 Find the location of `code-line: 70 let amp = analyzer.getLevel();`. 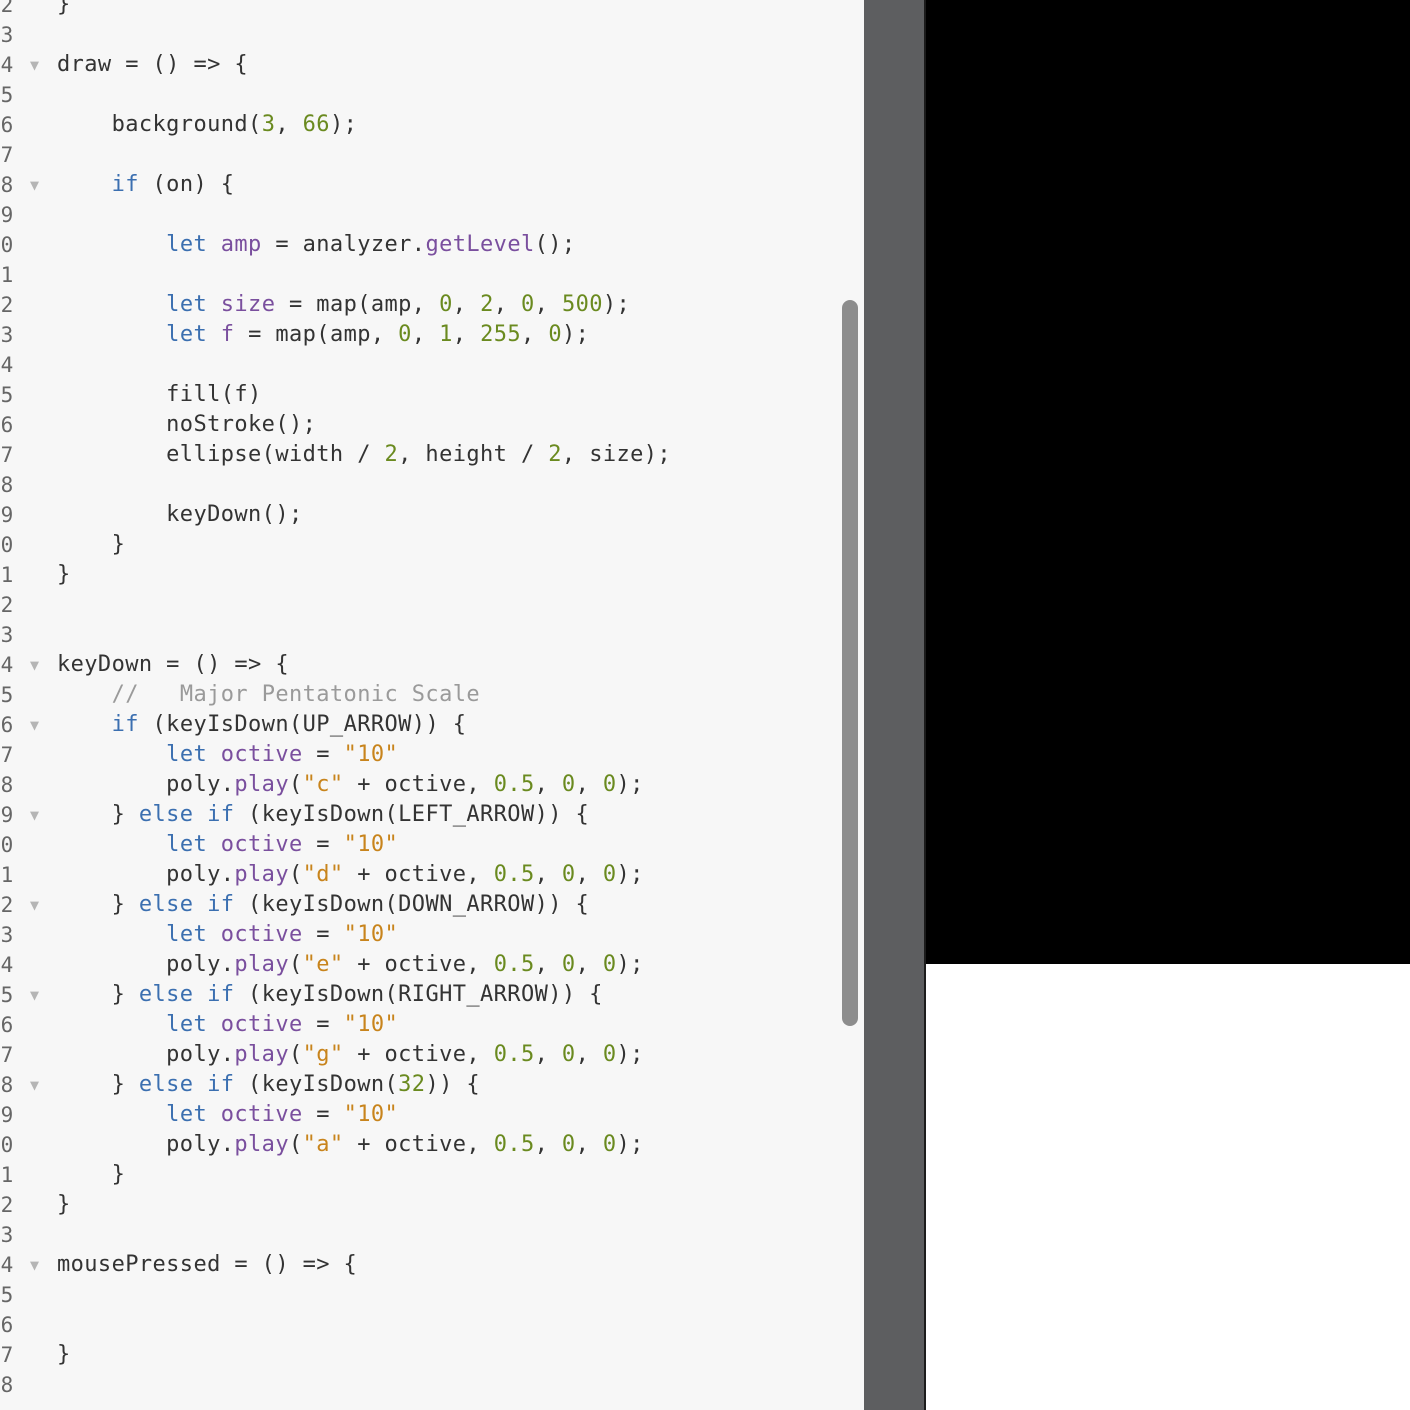

code-line: 70 let amp = analyzer.getLevel(); is located at coordinates (432, 245).